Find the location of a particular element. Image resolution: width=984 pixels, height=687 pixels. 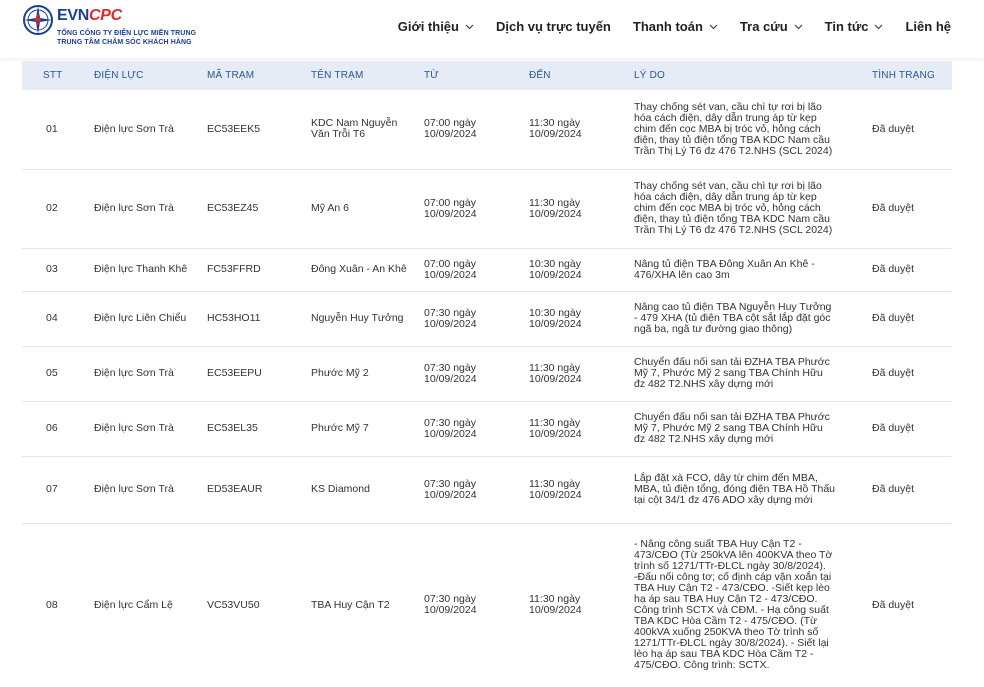

evn-logo-icon is located at coordinates (38, 20).